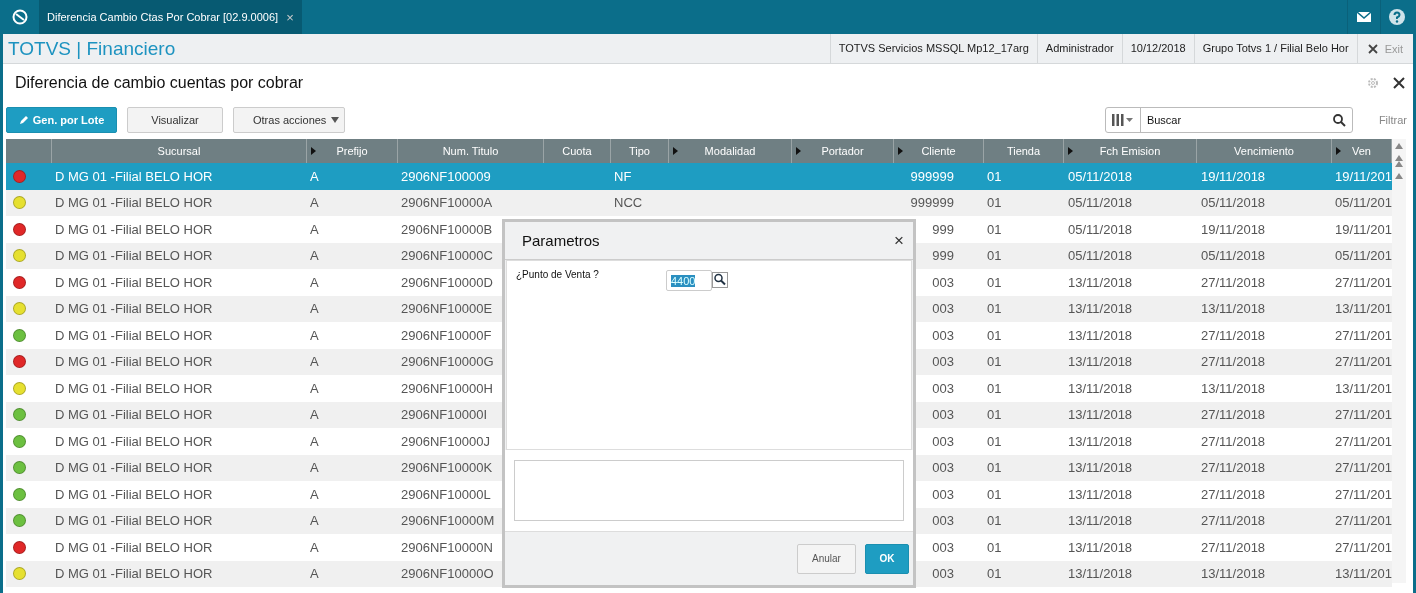 The width and height of the screenshot is (1416, 593). What do you see at coordinates (557, 274) in the screenshot?
I see `field-label: ¿Punto de Venta ?` at bounding box center [557, 274].